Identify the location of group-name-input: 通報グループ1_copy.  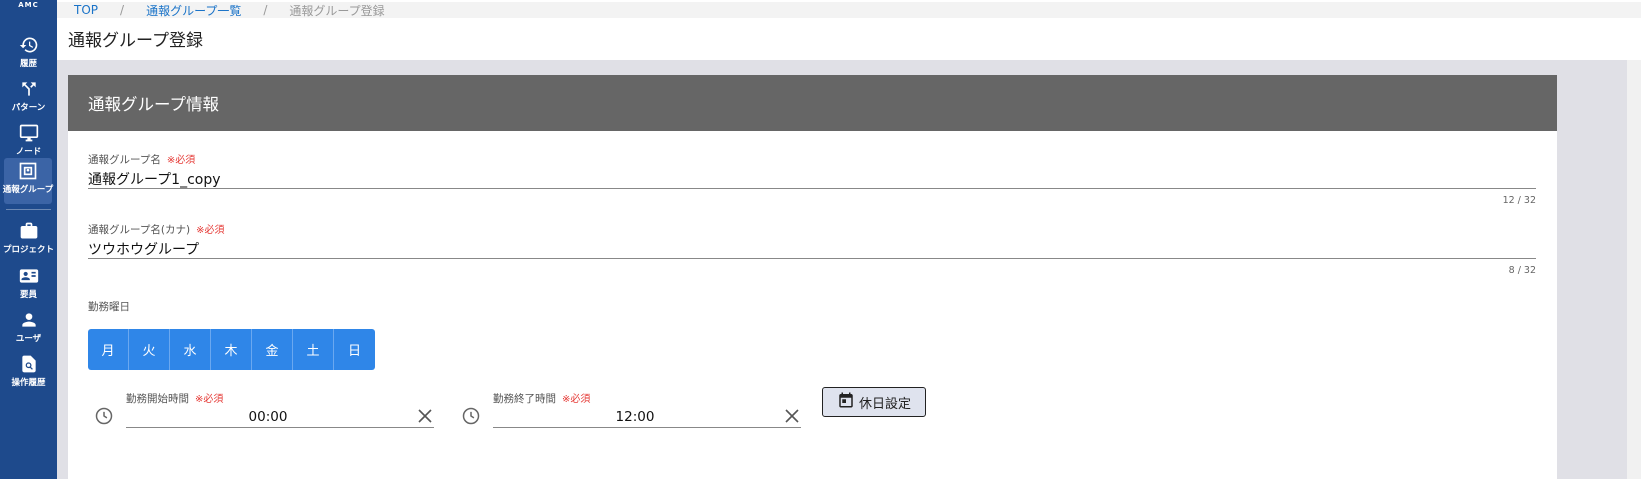
(812, 179).